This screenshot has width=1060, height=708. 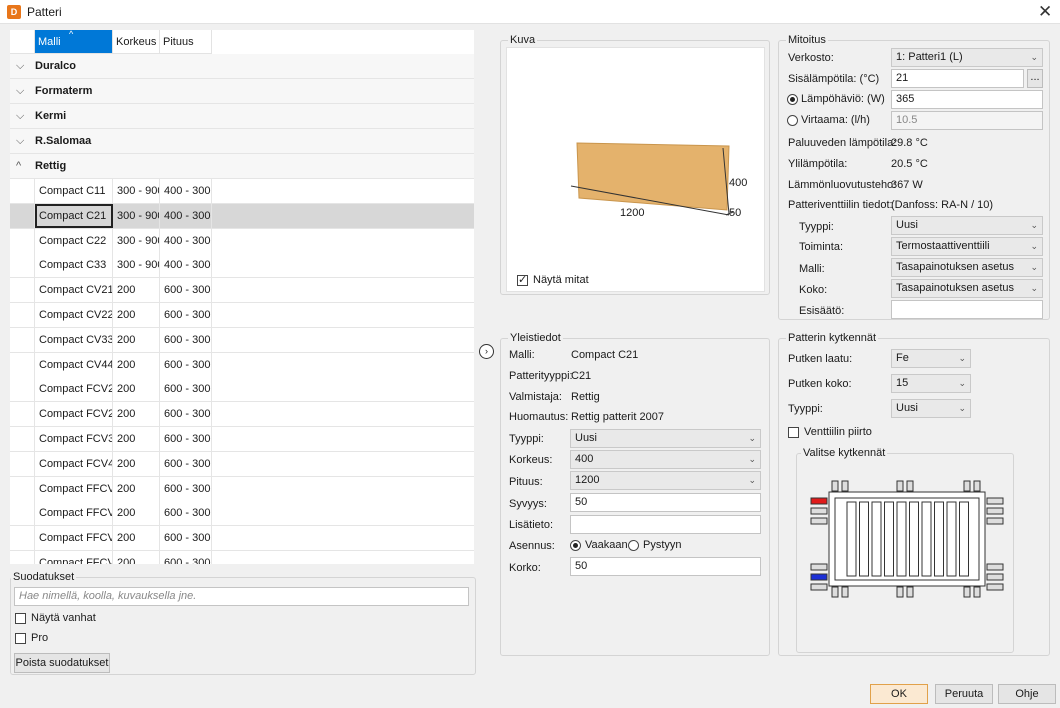 What do you see at coordinates (575, 545) in the screenshot?
I see `vaakaan-radio` at bounding box center [575, 545].